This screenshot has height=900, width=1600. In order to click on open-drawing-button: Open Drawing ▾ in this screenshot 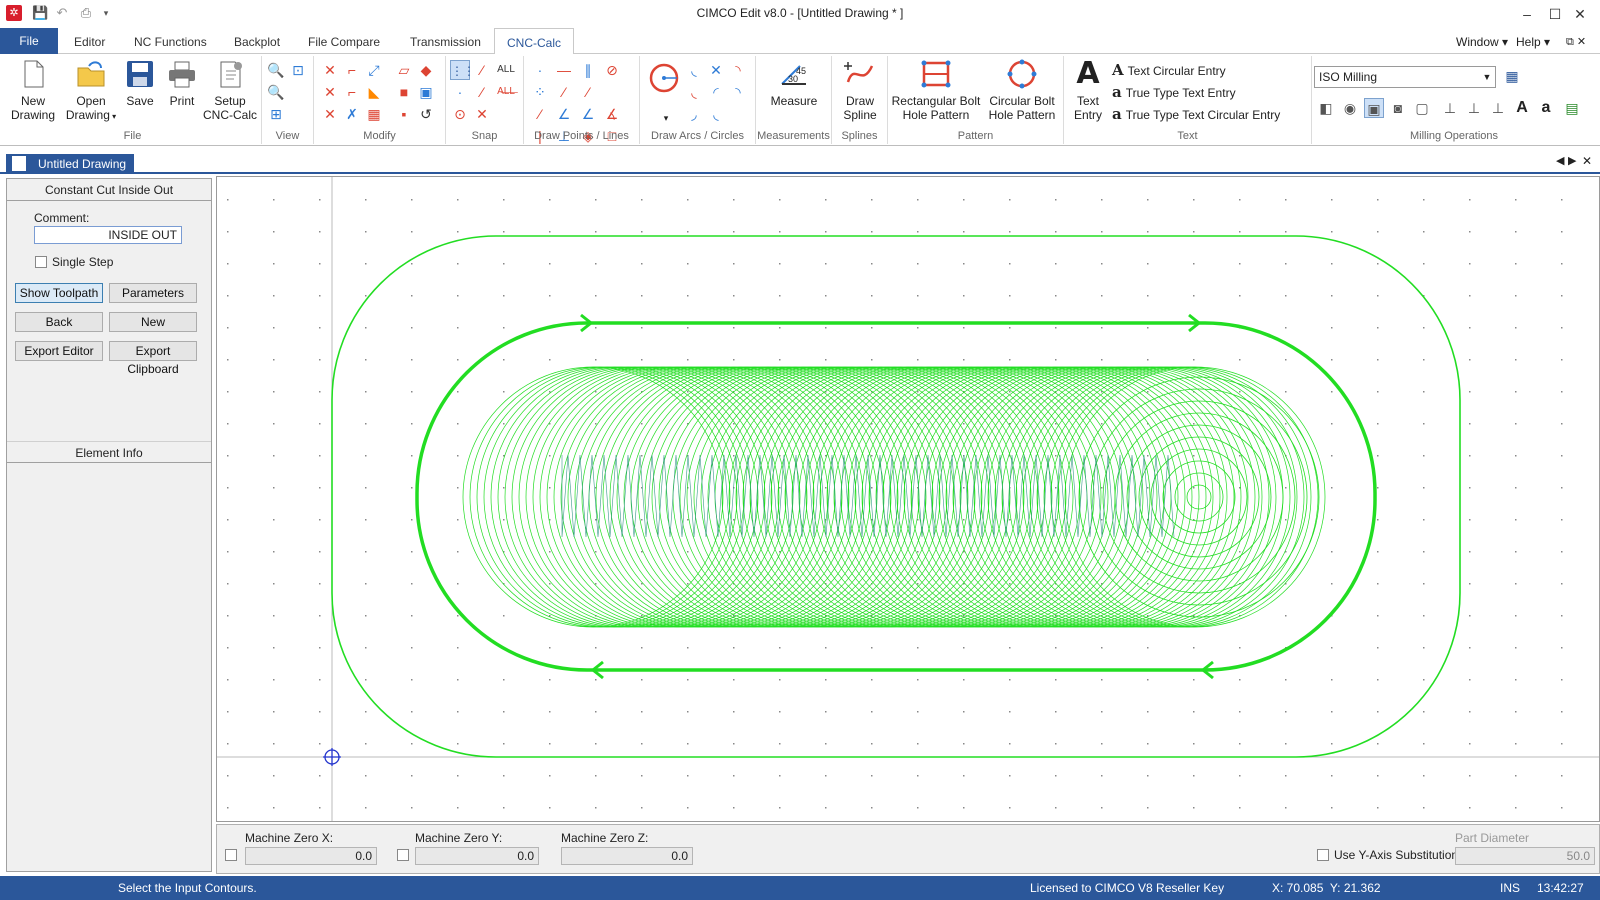, I will do `click(91, 91)`.